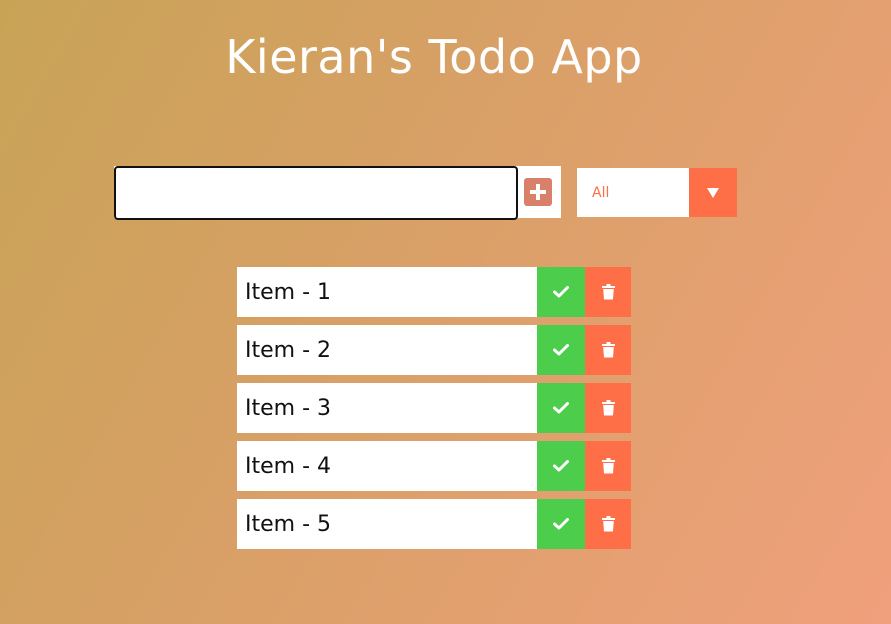 This screenshot has width=891, height=624. What do you see at coordinates (601, 192) in the screenshot?
I see `filter-selected-value: All` at bounding box center [601, 192].